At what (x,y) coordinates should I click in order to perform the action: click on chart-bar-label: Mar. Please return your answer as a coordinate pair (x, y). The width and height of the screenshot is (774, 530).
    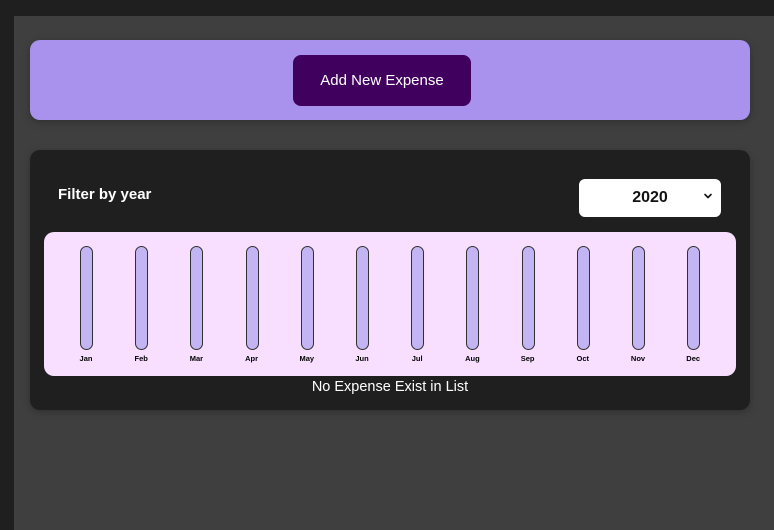
    Looking at the image, I should click on (196, 358).